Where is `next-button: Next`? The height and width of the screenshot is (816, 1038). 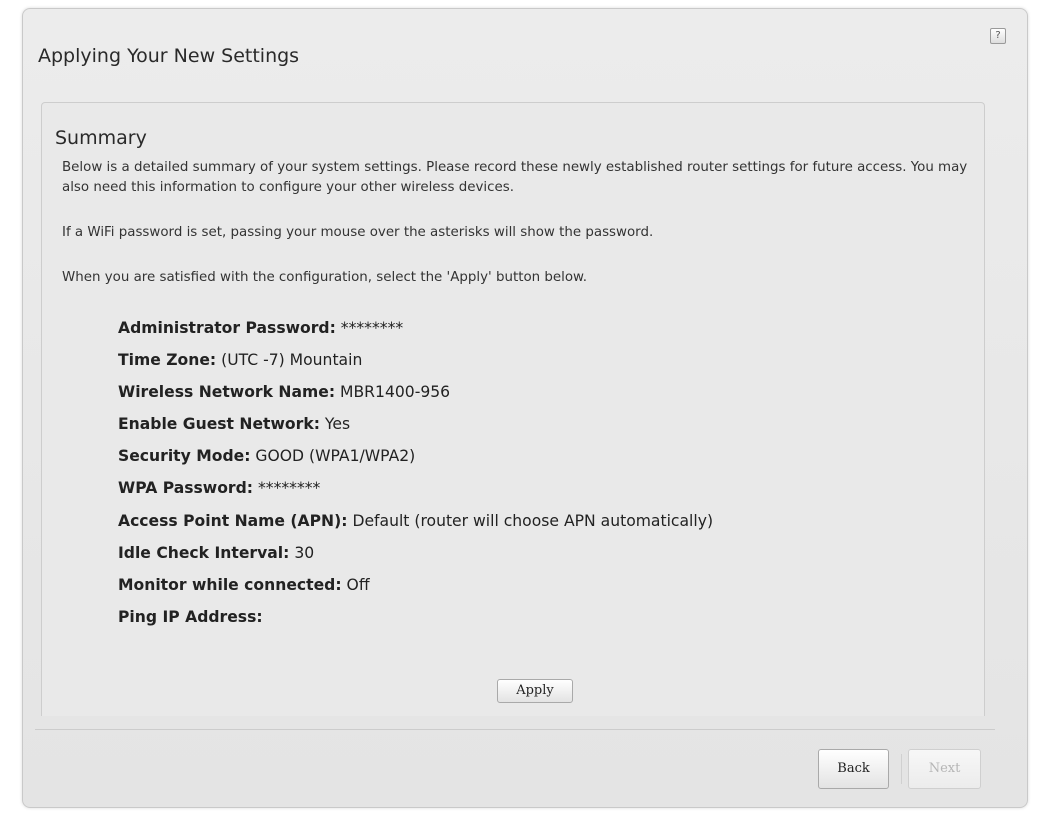 next-button: Next is located at coordinates (944, 769).